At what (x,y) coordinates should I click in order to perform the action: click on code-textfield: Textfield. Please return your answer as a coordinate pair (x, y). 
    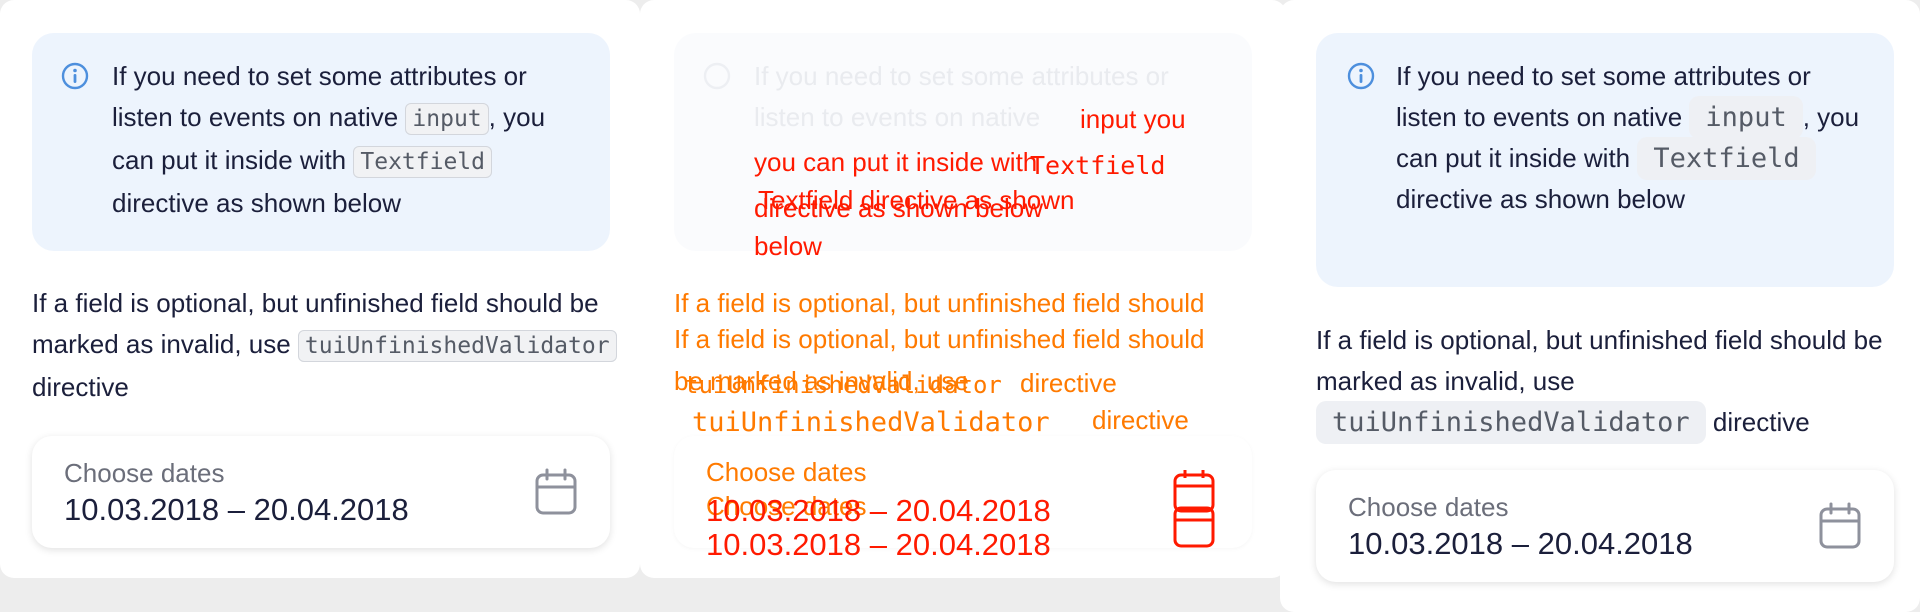
    Looking at the image, I should click on (422, 162).